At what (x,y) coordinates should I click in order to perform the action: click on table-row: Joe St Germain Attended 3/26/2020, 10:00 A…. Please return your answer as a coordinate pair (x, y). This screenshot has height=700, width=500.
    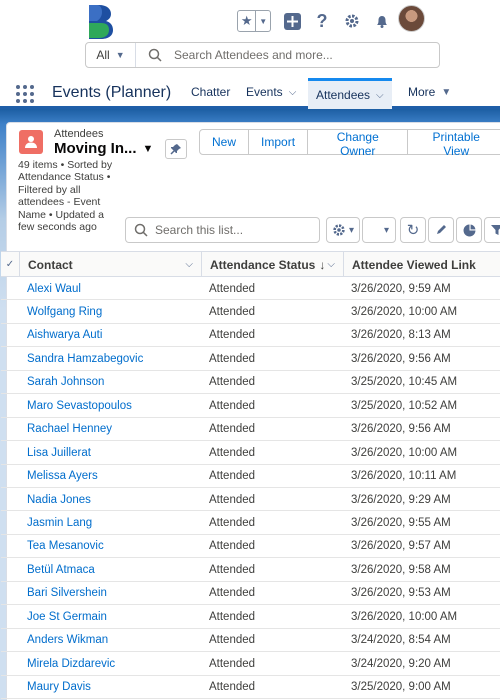
    Looking at the image, I should click on (250, 617).